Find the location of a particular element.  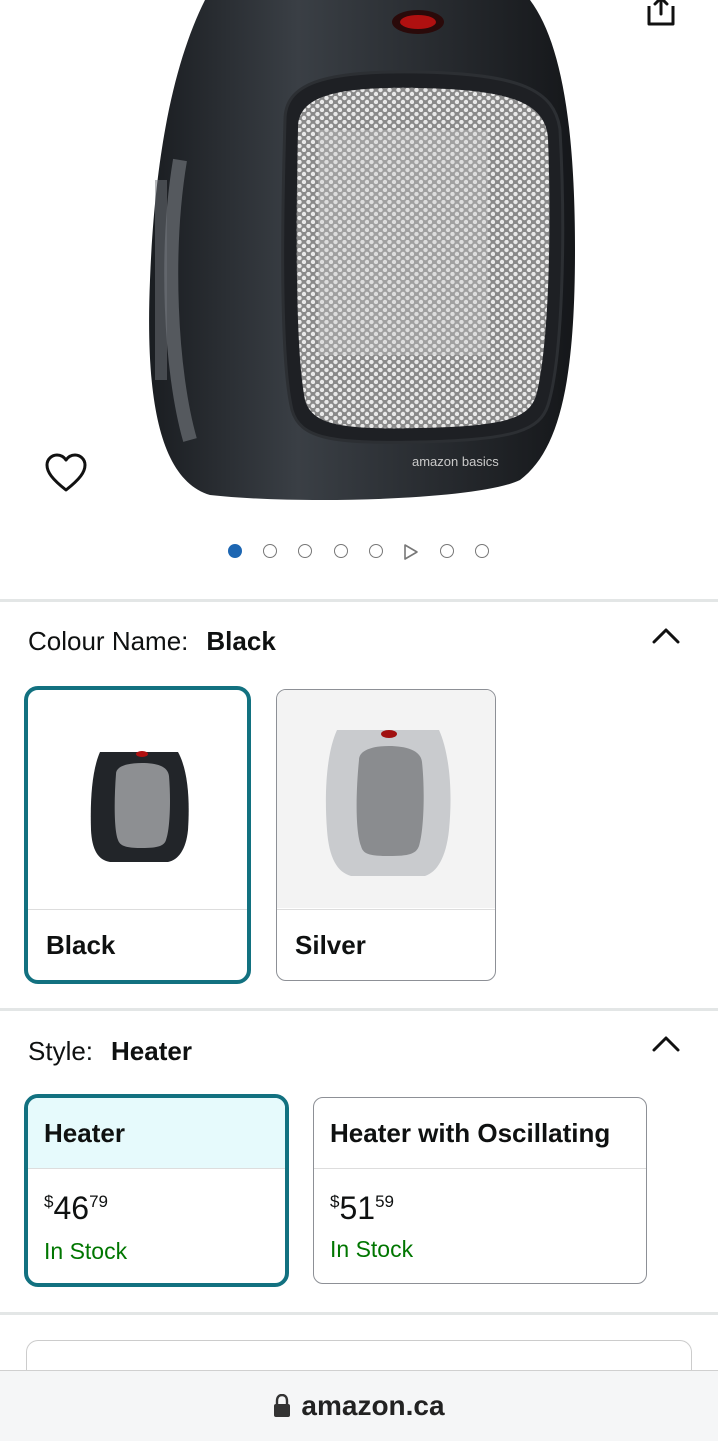

brand-logo: amazon basics is located at coordinates (455, 461).